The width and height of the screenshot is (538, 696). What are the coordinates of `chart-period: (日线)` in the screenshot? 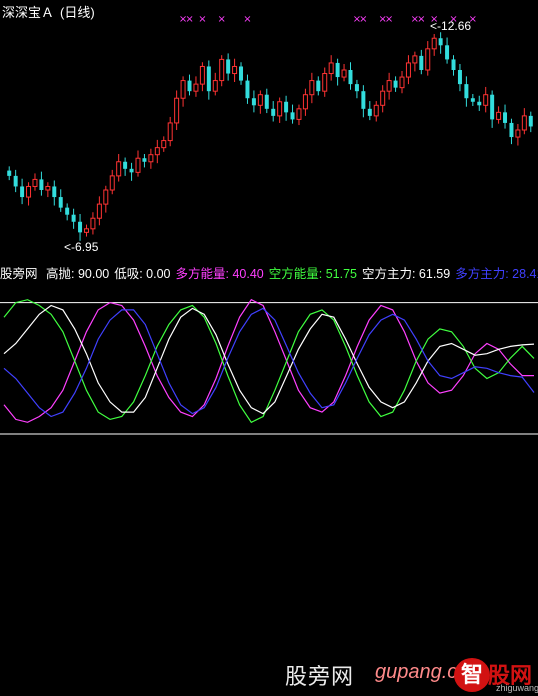 It's located at (77, 12).